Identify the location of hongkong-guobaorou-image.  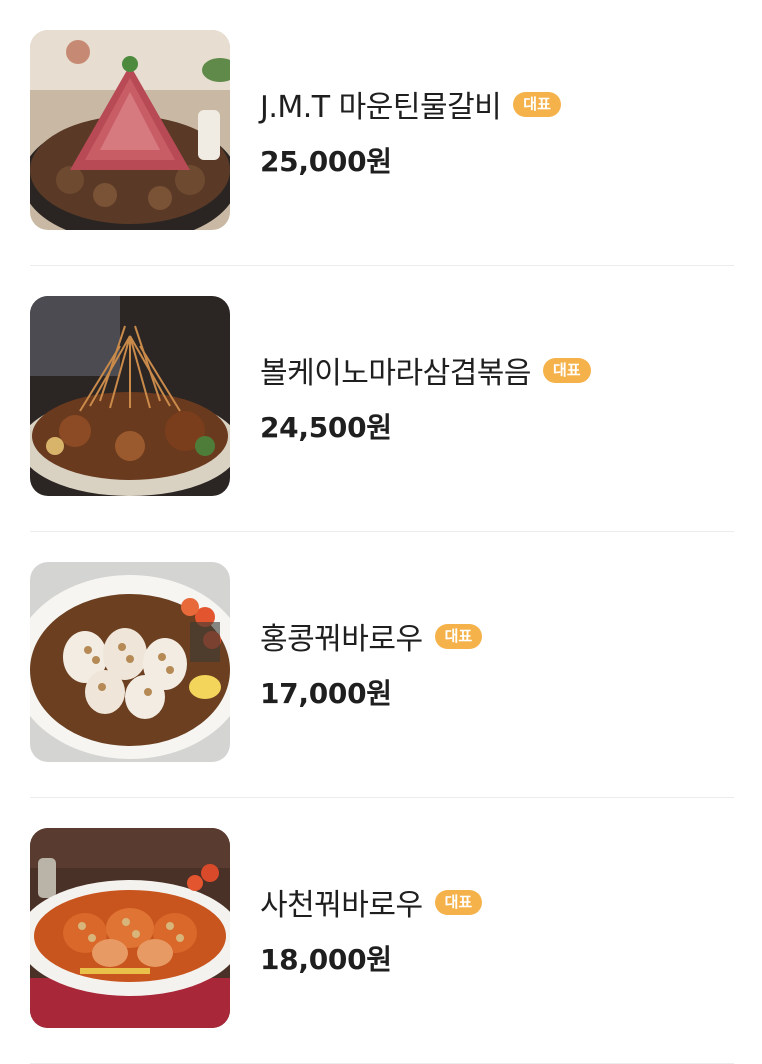
(130, 662).